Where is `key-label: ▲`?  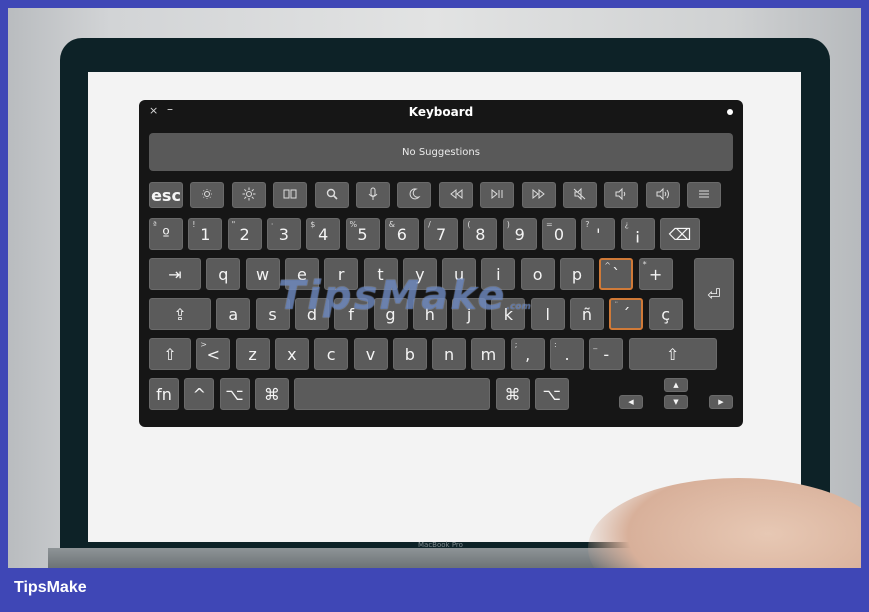
key-label: ▲ is located at coordinates (676, 385).